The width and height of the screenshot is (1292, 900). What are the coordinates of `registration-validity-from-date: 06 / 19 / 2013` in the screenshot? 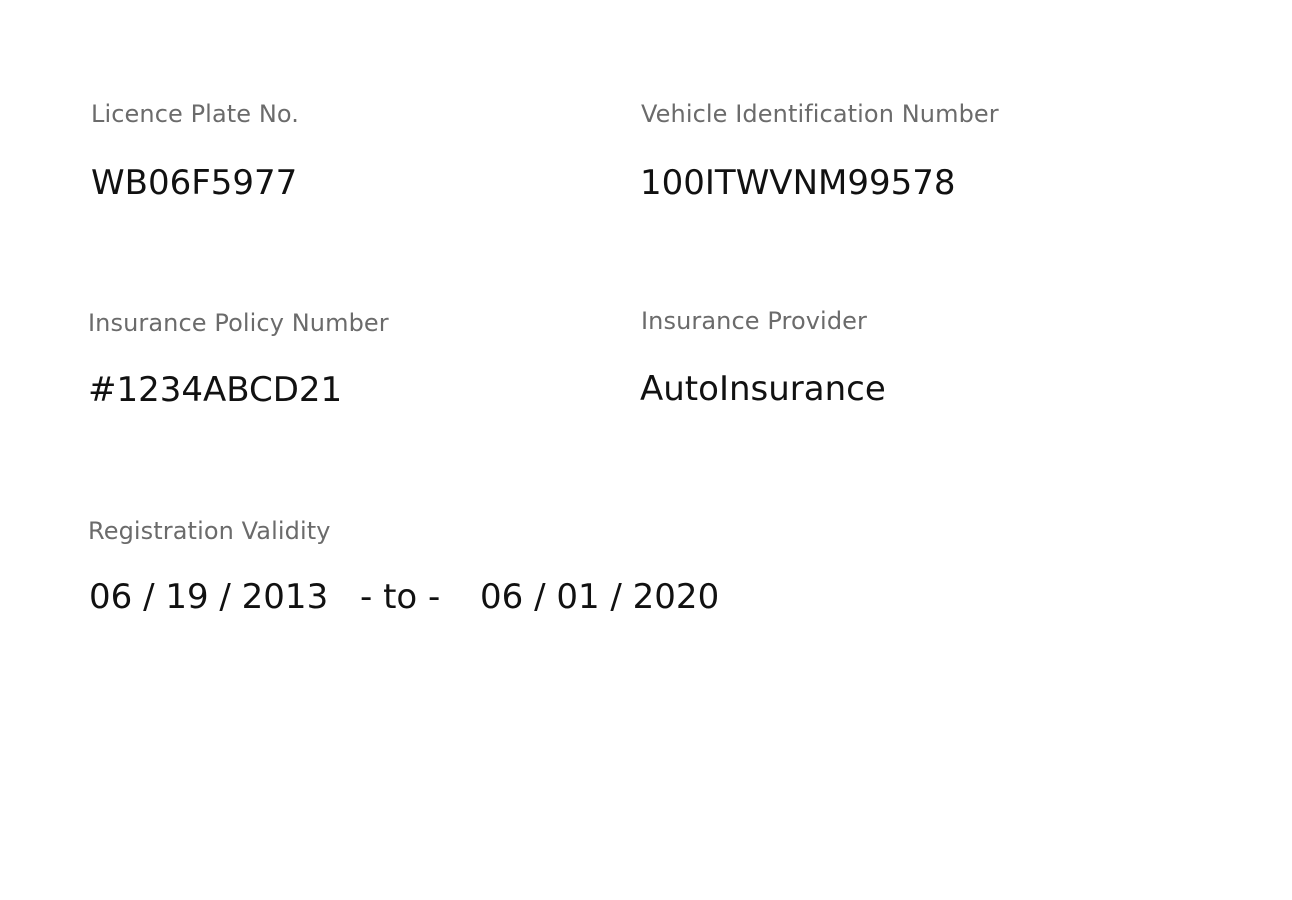 It's located at (209, 597).